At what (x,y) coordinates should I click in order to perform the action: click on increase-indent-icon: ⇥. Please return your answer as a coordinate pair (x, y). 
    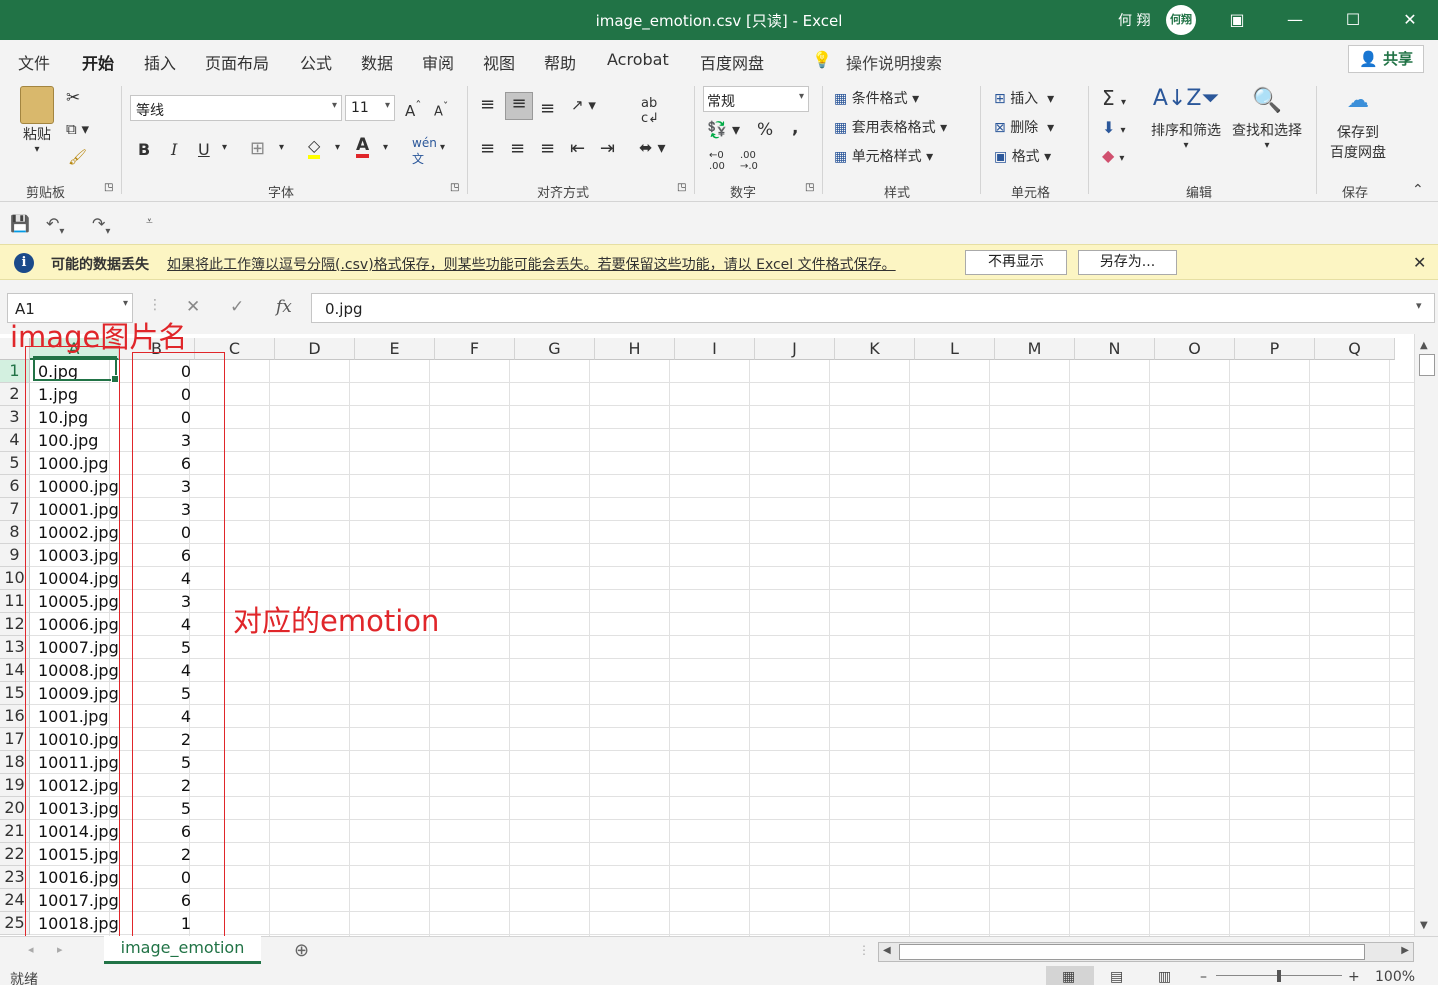
    Looking at the image, I should click on (607, 148).